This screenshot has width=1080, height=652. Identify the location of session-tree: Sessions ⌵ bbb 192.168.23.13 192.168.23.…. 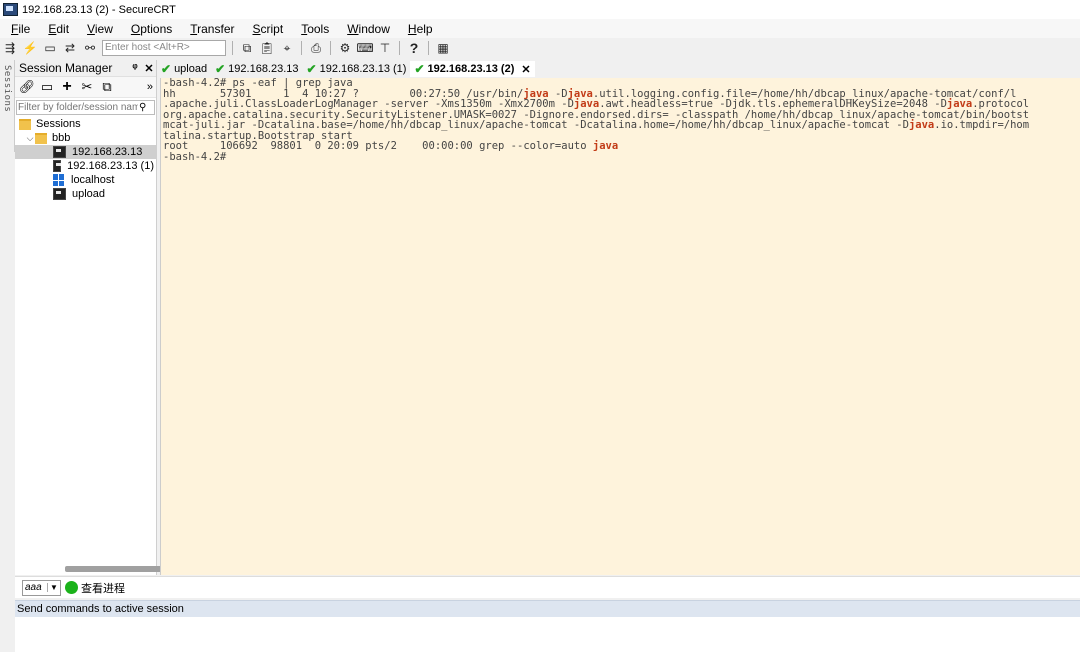
(85, 159).